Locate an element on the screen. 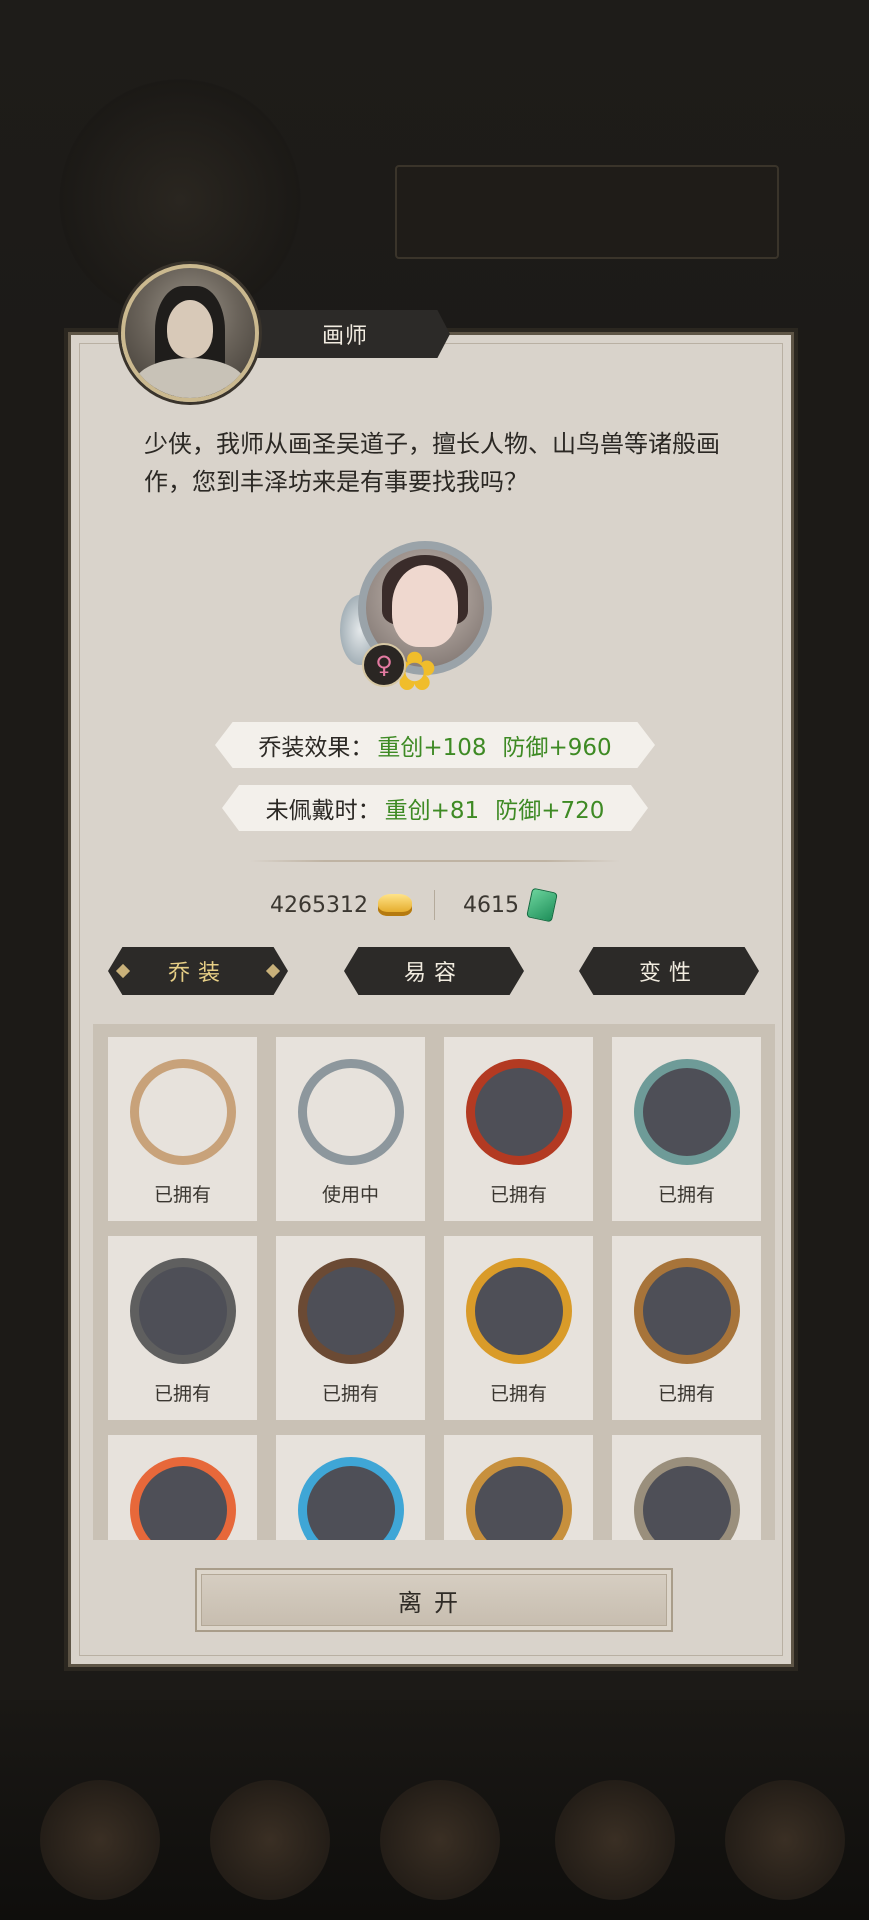  jade-amount: 4615 is located at coordinates (491, 905).